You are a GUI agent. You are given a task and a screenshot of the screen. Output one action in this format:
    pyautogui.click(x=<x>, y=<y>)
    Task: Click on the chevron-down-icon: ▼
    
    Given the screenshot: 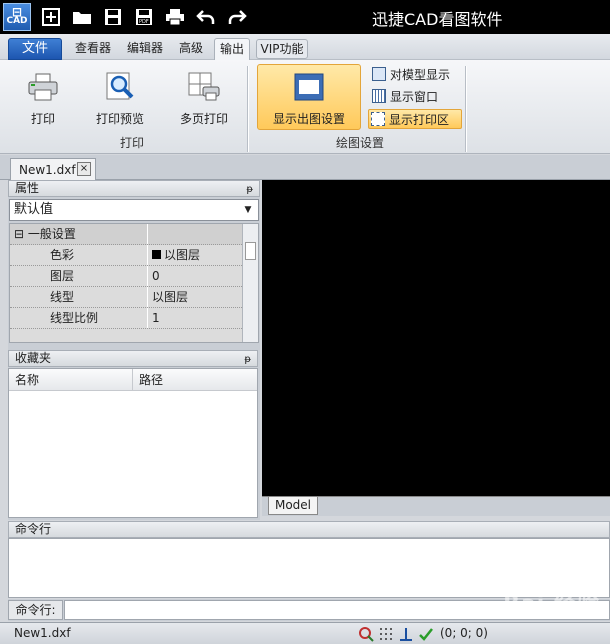 What is the action you would take?
    pyautogui.click(x=248, y=210)
    